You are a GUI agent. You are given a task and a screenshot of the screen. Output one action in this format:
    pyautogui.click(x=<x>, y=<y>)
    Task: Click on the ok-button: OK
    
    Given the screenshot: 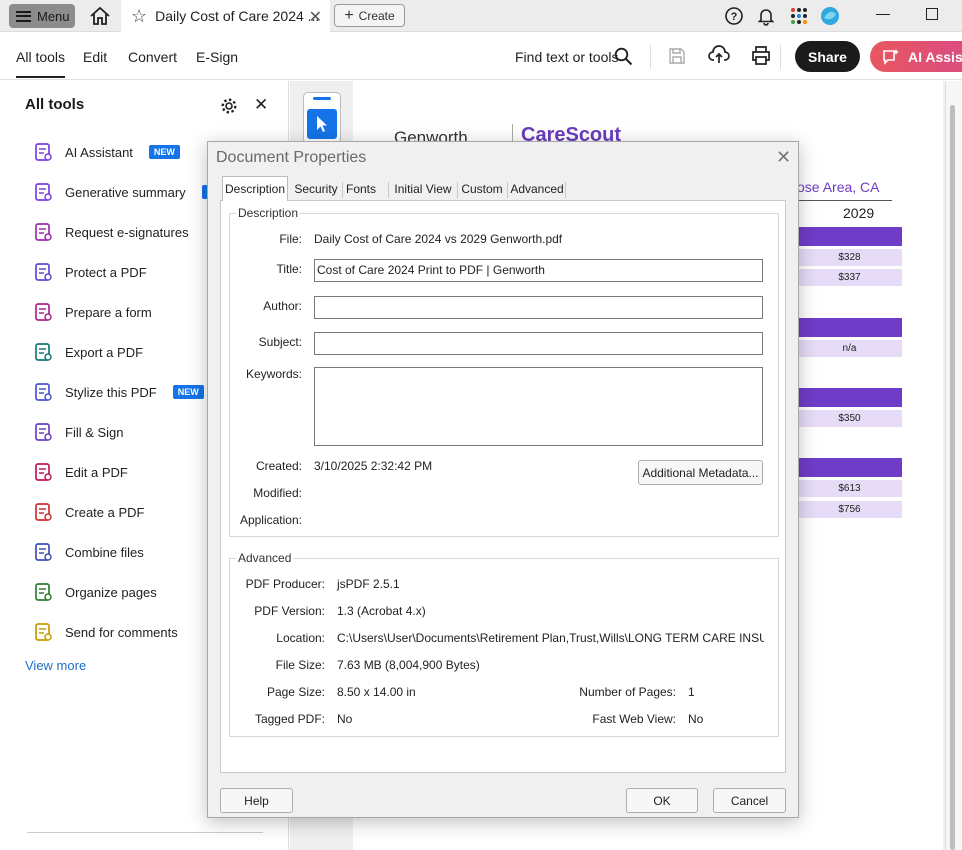 What is the action you would take?
    pyautogui.click(x=662, y=800)
    